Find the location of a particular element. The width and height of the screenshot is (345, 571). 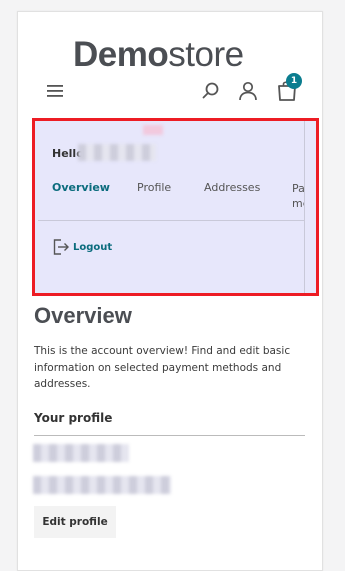

edit-profile-button: Edit profile is located at coordinates (75, 522).